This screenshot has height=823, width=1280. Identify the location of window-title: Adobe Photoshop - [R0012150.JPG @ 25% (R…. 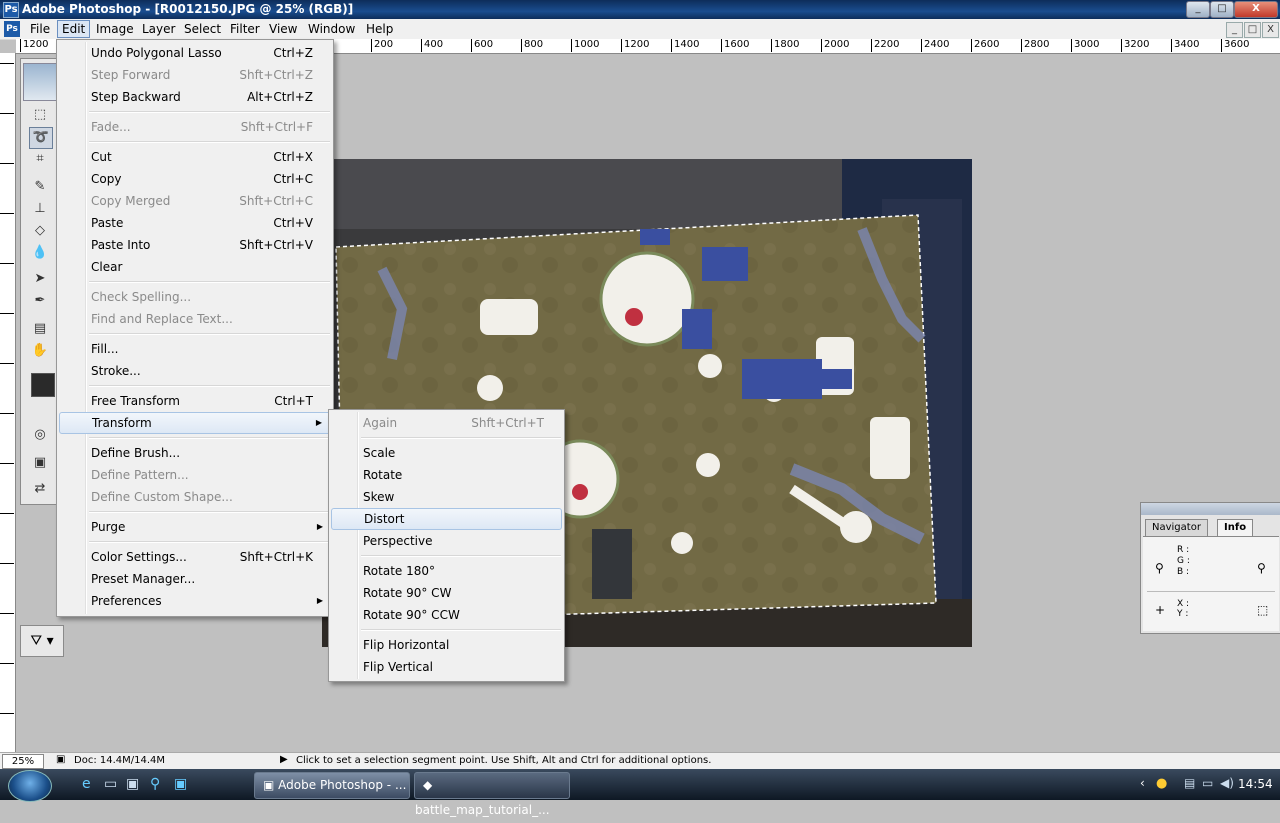
(188, 9).